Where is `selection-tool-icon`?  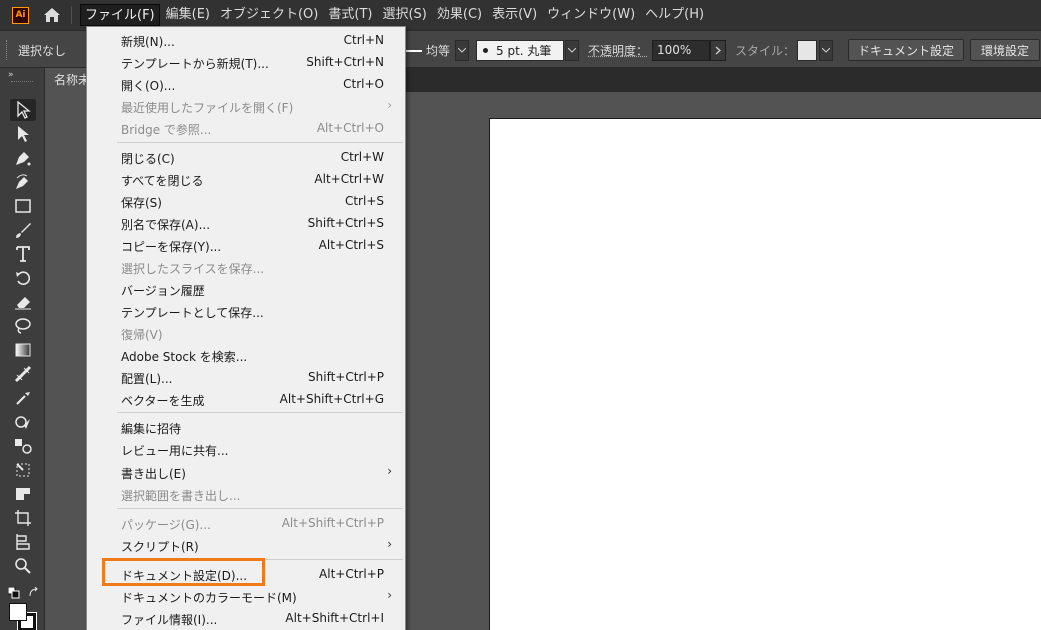 selection-tool-icon is located at coordinates (23, 110).